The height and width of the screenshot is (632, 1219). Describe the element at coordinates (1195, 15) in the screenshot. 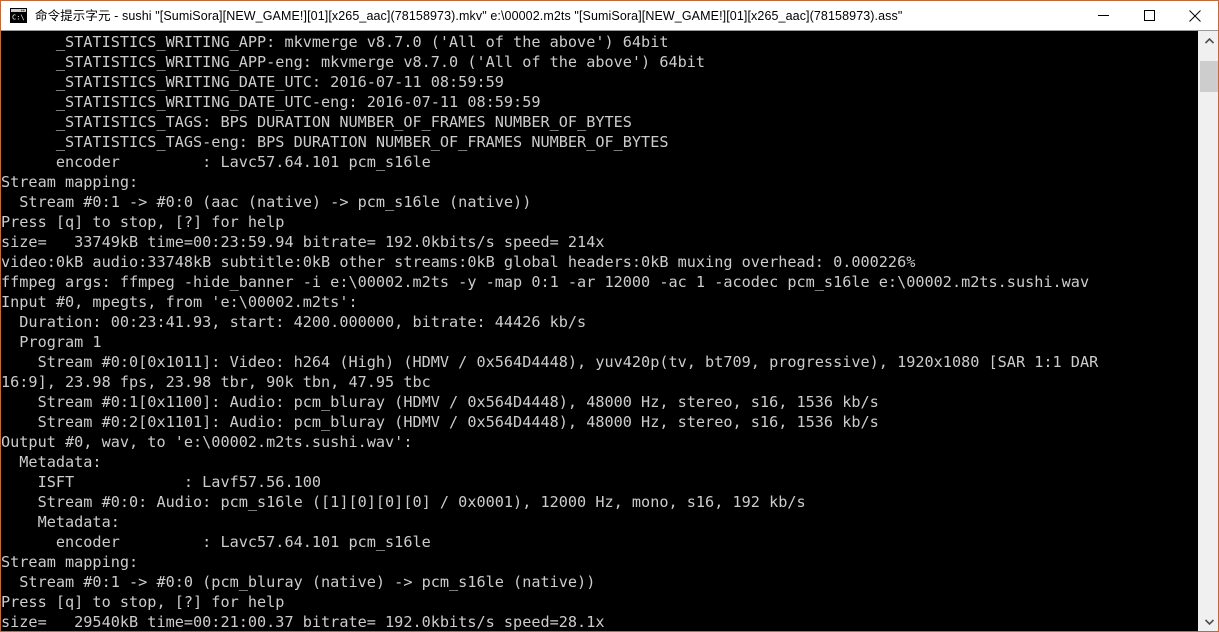

I see `close-button` at that location.